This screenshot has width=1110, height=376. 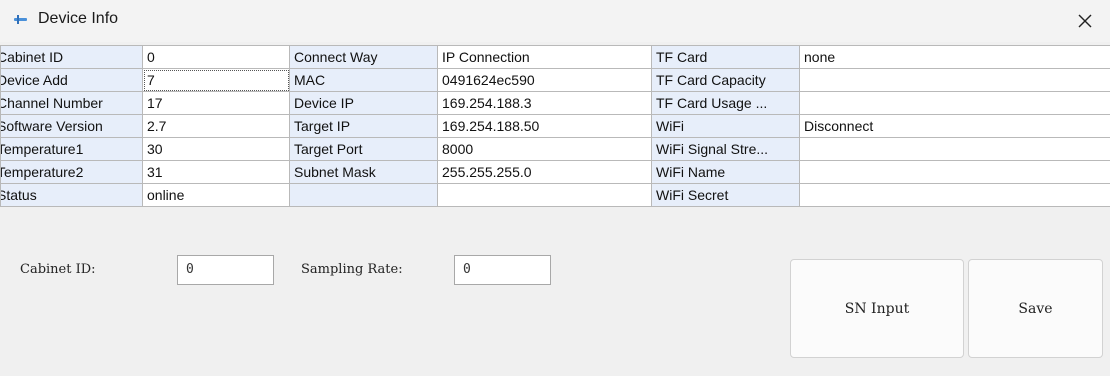 I want to click on sampling-rate-input: 0, so click(x=502, y=270).